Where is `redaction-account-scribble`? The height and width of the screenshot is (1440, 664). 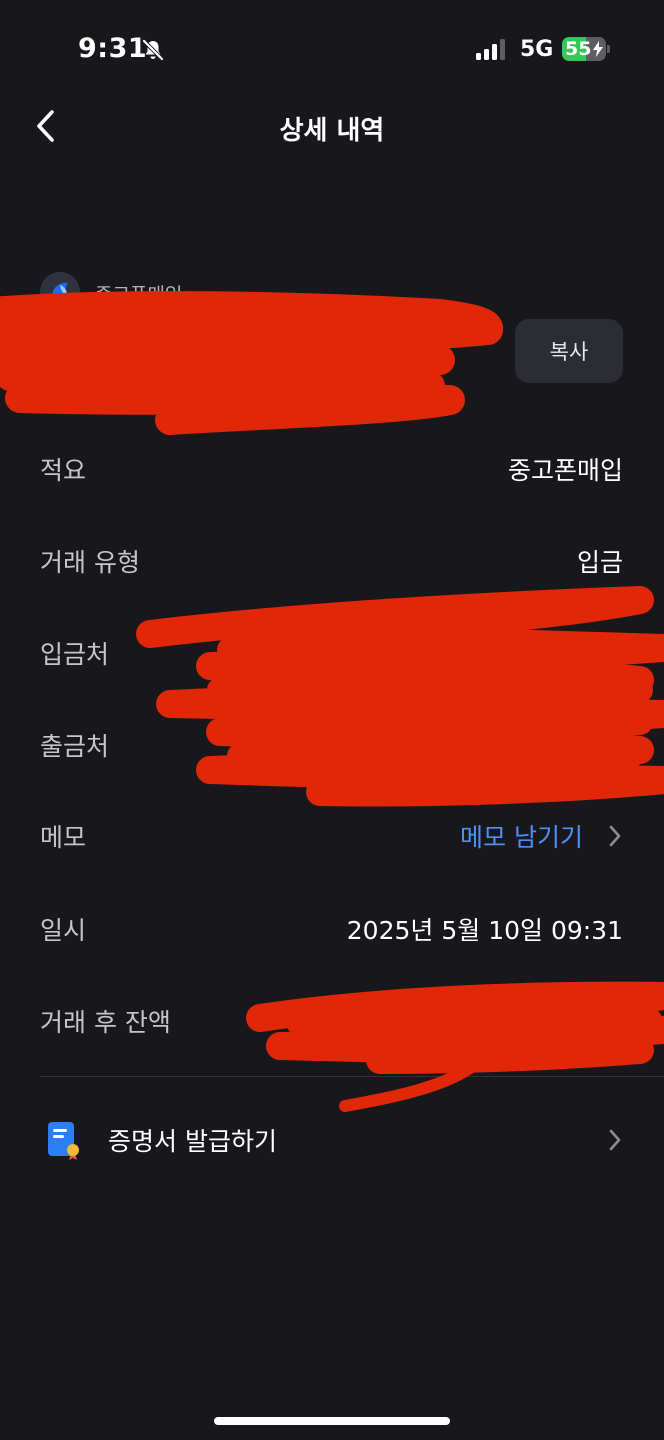 redaction-account-scribble is located at coordinates (251, 363).